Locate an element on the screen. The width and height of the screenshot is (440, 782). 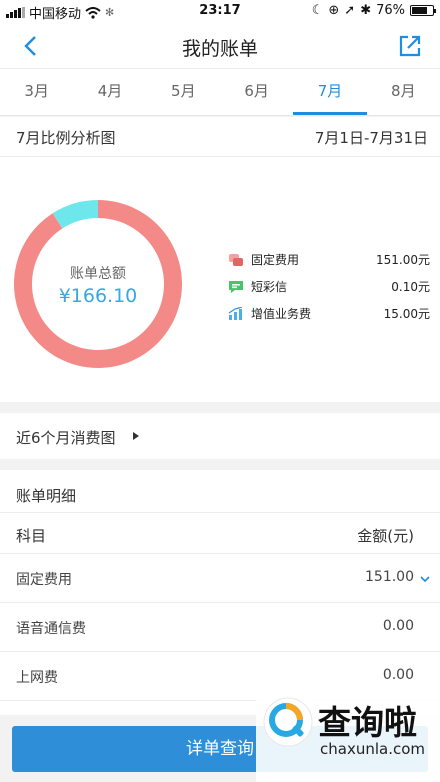
row-amount: 151.00 is located at coordinates (389, 577).